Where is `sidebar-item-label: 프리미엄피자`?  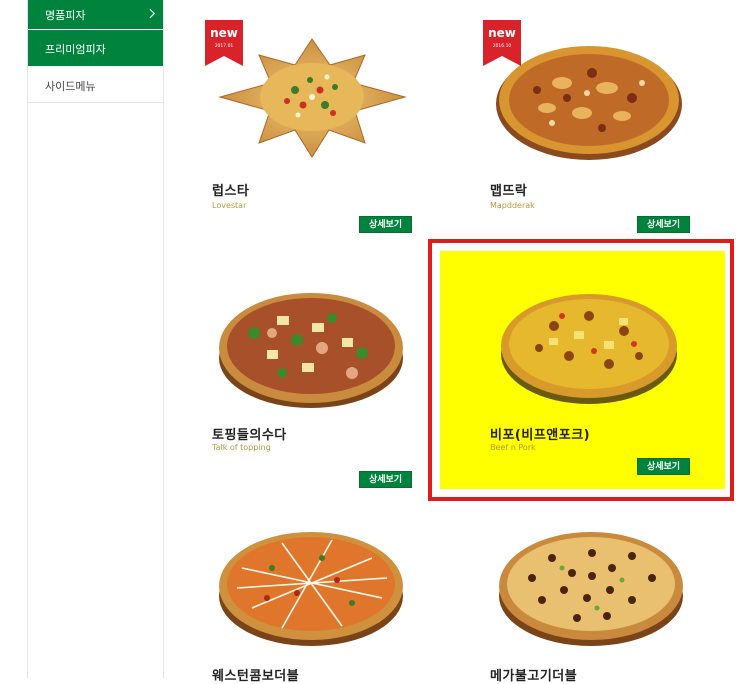
sidebar-item-label: 프리미엄피자 is located at coordinates (75, 49).